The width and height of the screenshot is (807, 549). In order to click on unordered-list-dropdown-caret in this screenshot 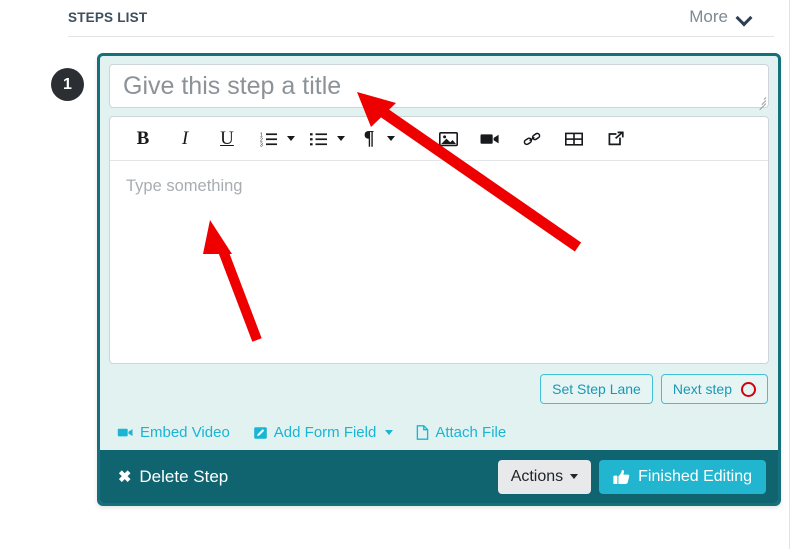, I will do `click(341, 138)`.